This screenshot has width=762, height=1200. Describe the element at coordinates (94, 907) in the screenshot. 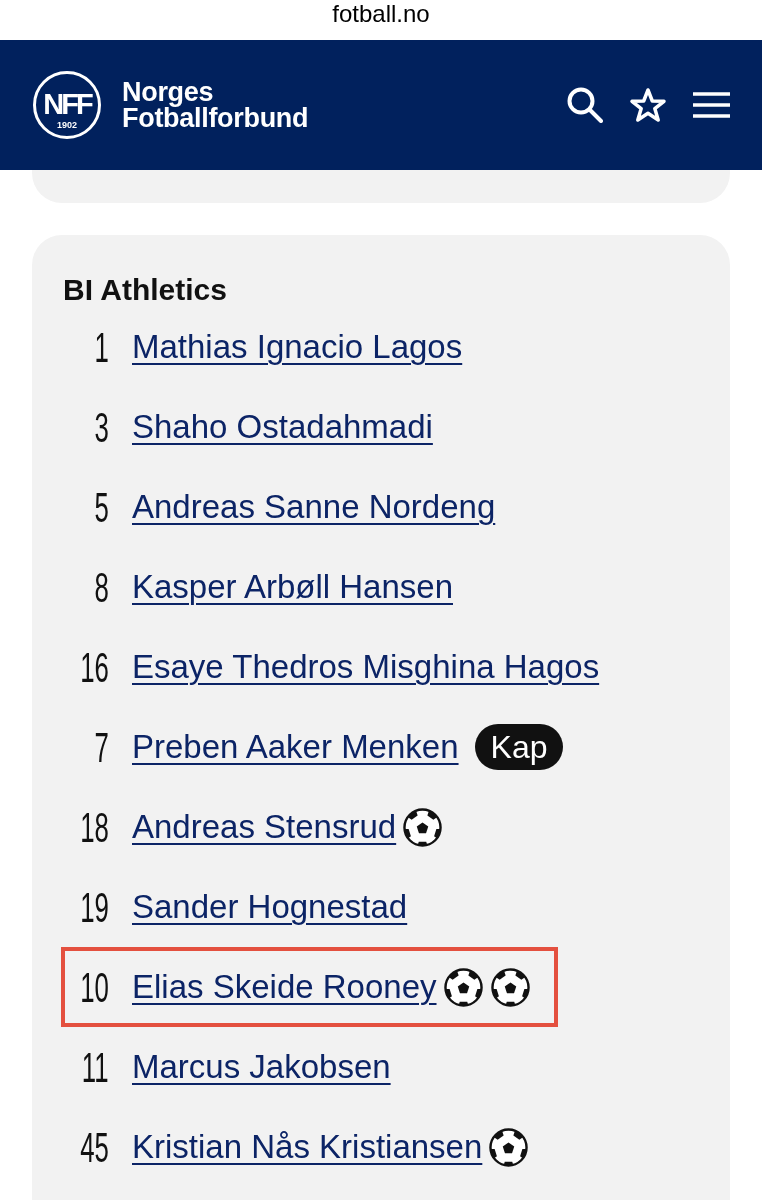

I see `shirt-number: 19` at that location.